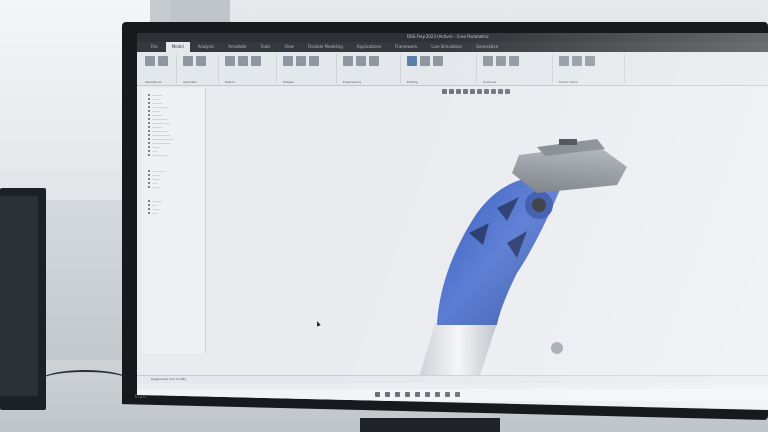  Describe the element at coordinates (452, 379) in the screenshot. I see `status-bar: Regenerate and modify` at that location.